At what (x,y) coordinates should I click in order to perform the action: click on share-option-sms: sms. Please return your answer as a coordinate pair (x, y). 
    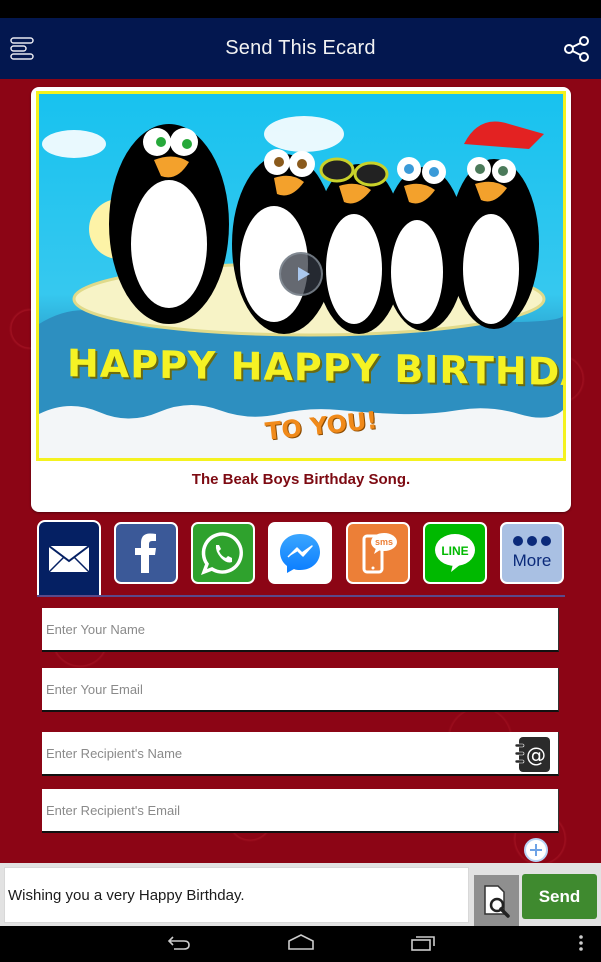
    Looking at the image, I should click on (378, 553).